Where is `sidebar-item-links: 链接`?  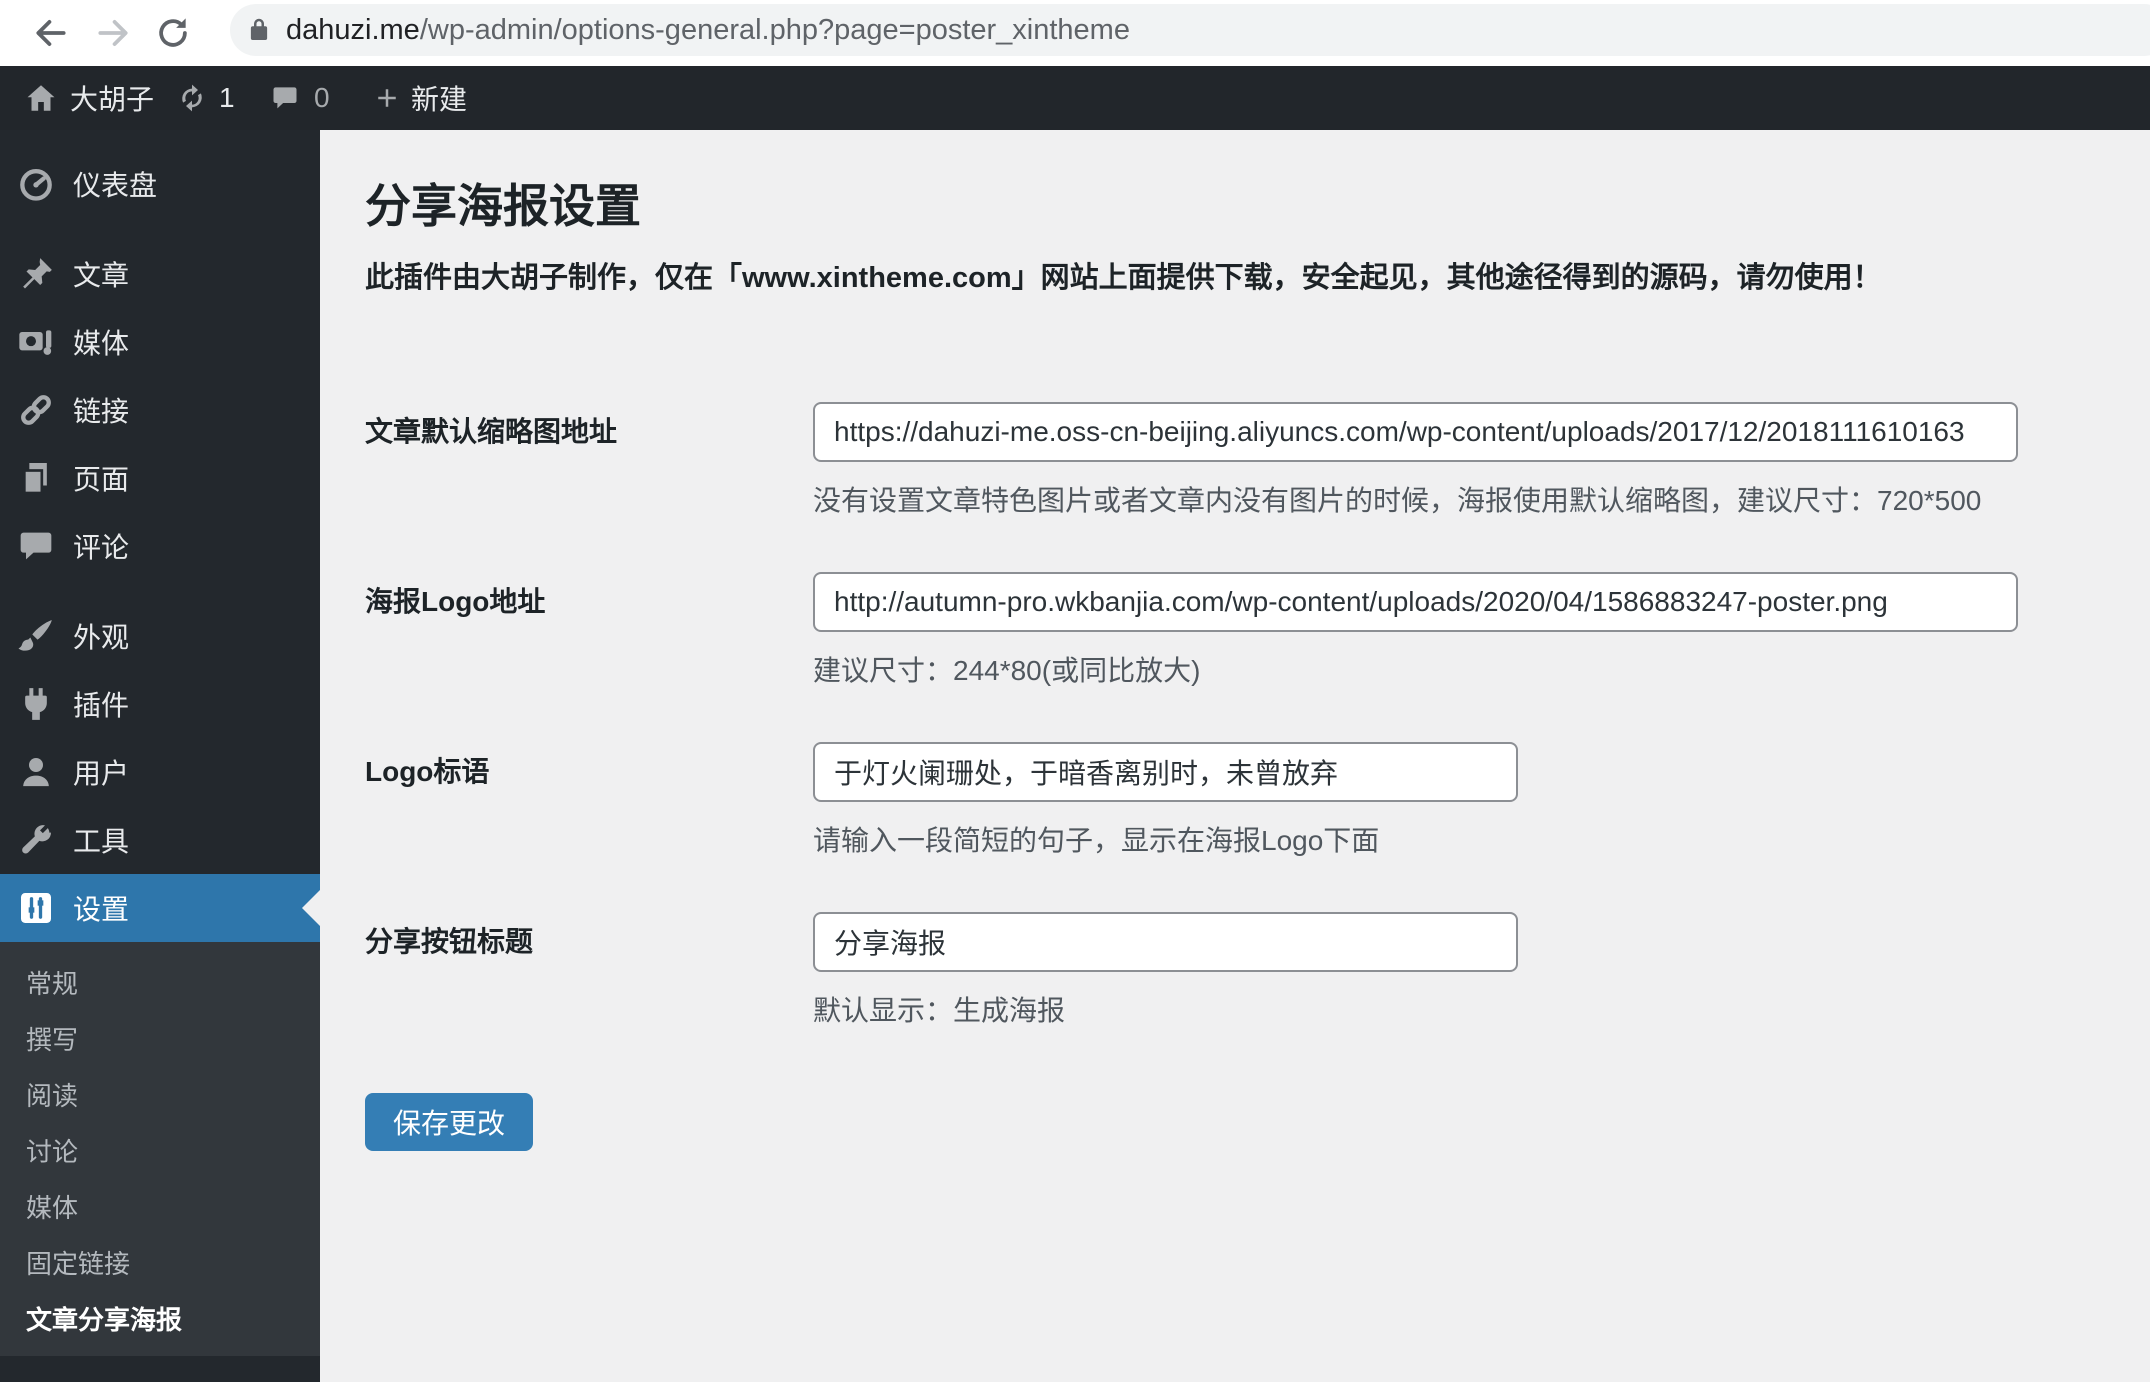 sidebar-item-links: 链接 is located at coordinates (160, 410).